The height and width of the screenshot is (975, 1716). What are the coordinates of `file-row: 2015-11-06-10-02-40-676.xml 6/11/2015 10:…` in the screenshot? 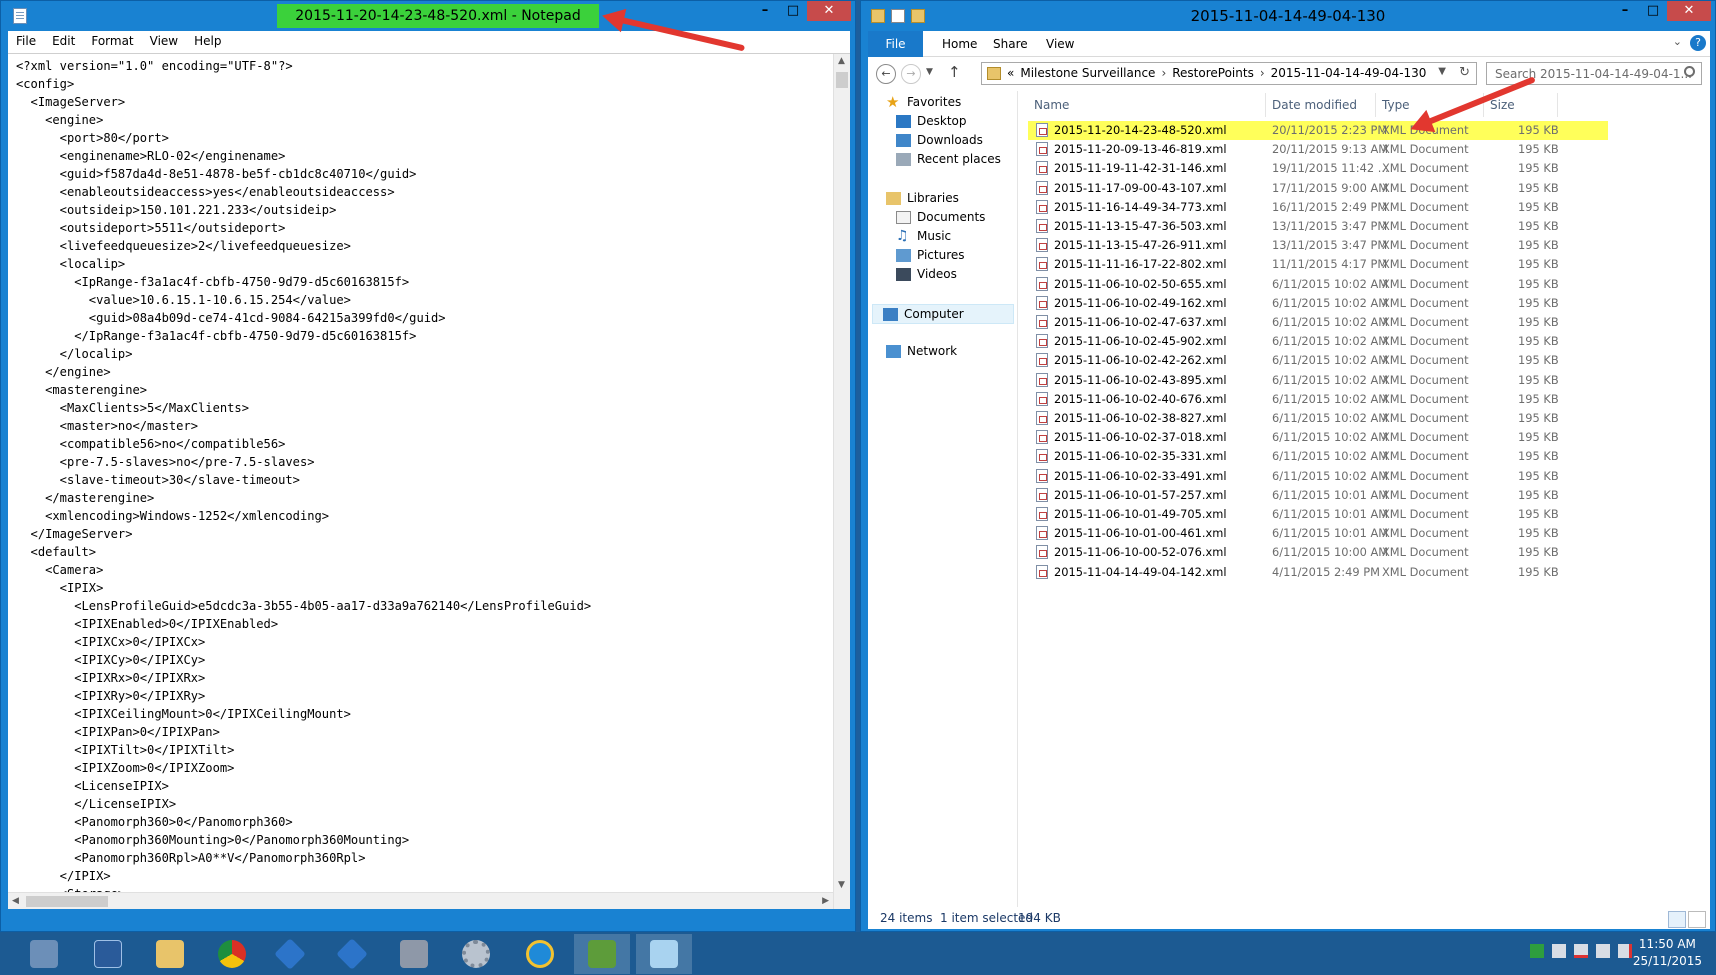 It's located at (1318, 399).